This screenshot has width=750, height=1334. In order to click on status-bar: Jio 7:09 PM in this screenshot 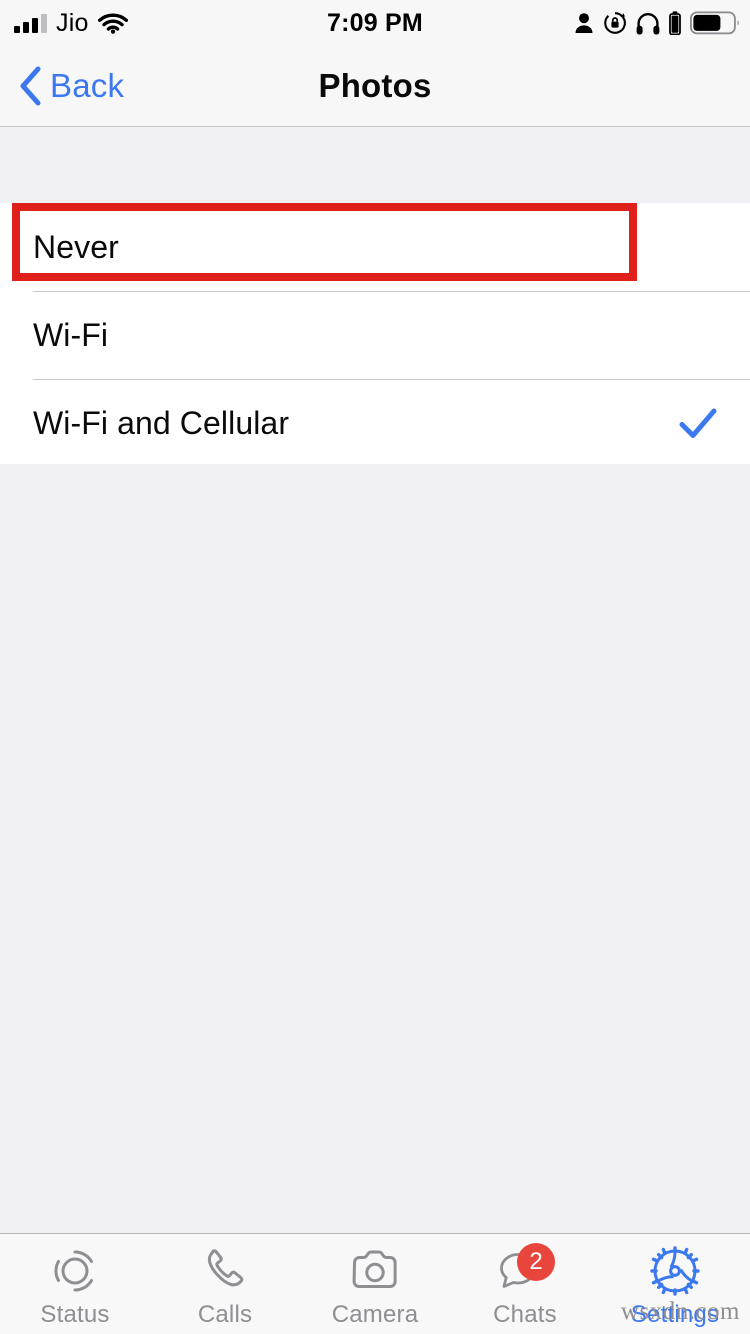, I will do `click(375, 23)`.